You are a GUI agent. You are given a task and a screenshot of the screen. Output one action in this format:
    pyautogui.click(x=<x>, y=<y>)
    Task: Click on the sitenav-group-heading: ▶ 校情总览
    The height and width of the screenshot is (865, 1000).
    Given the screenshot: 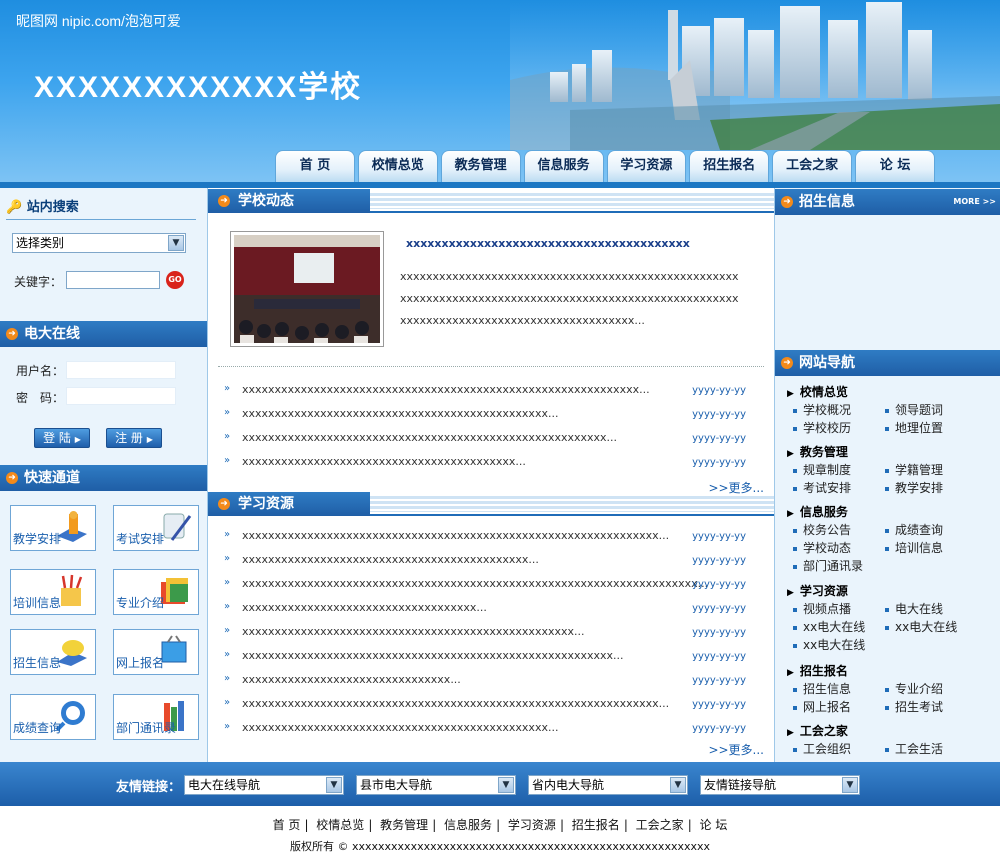 What is the action you would take?
    pyautogui.click(x=817, y=391)
    